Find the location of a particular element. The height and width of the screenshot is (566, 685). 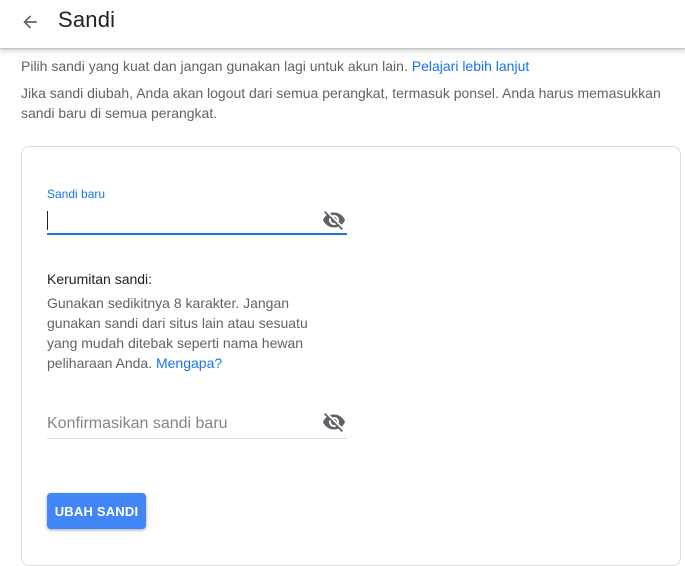

new-password-label: Sandi baru is located at coordinates (76, 194).